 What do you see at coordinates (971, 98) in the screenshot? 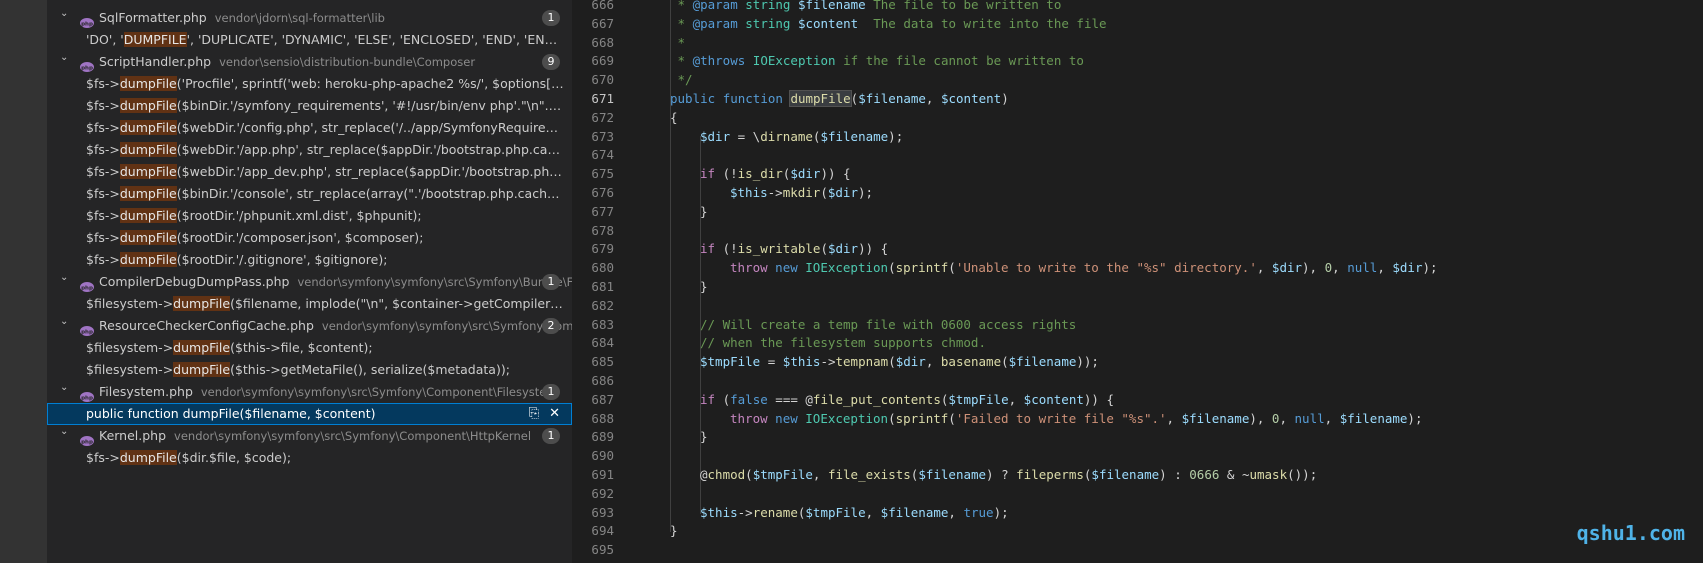
I see `code-token: $content` at bounding box center [971, 98].